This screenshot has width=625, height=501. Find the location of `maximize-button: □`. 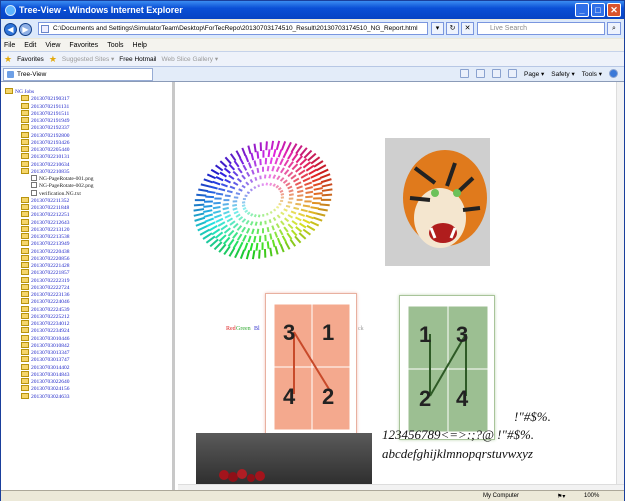

maximize-button: □ is located at coordinates (598, 10).